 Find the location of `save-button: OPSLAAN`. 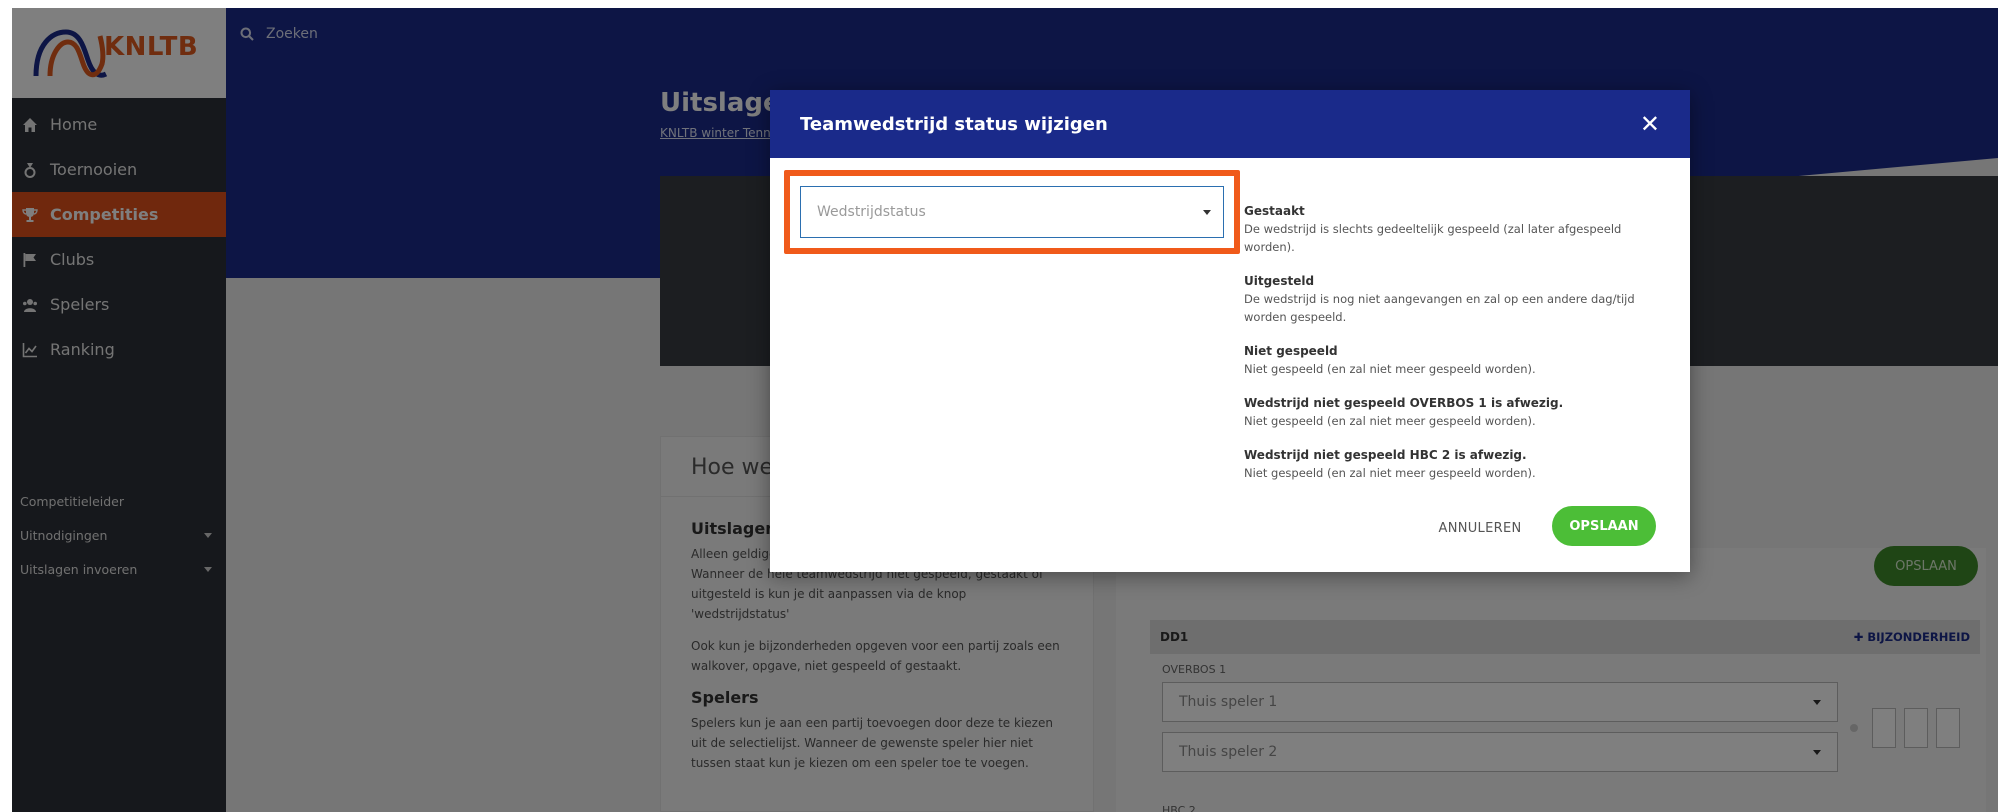

save-button: OPSLAAN is located at coordinates (1604, 526).